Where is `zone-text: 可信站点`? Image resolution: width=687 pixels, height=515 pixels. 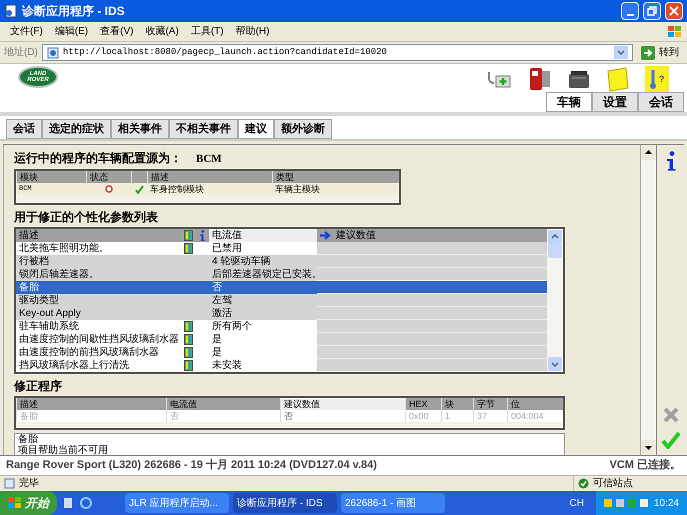 zone-text: 可信站点 is located at coordinates (613, 483).